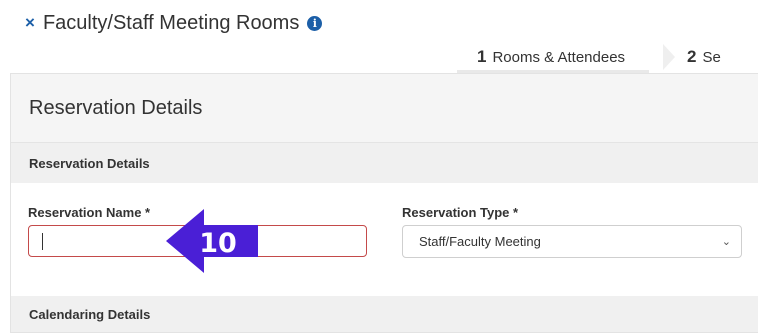 This screenshot has height=333, width=758. What do you see at coordinates (692, 56) in the screenshot?
I see `step-number: 2` at bounding box center [692, 56].